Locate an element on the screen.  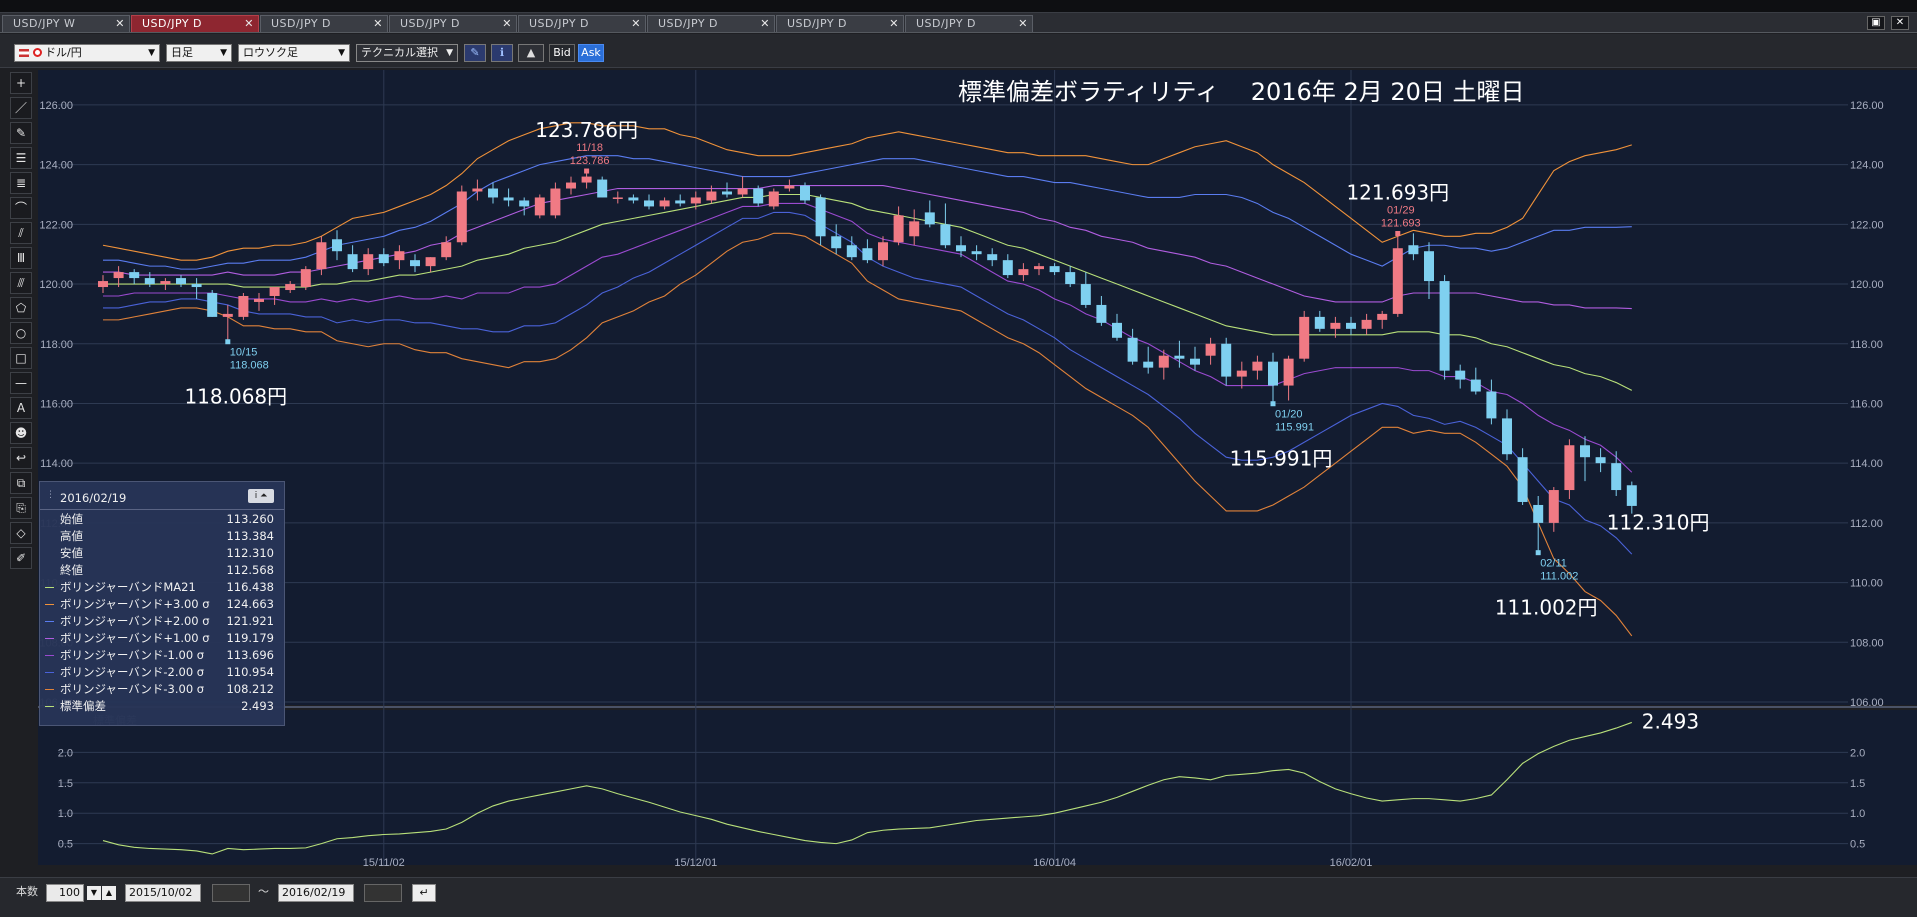
data-row-label: ボリンジャーバンド-3.00 σ is located at coordinates (132, 689).